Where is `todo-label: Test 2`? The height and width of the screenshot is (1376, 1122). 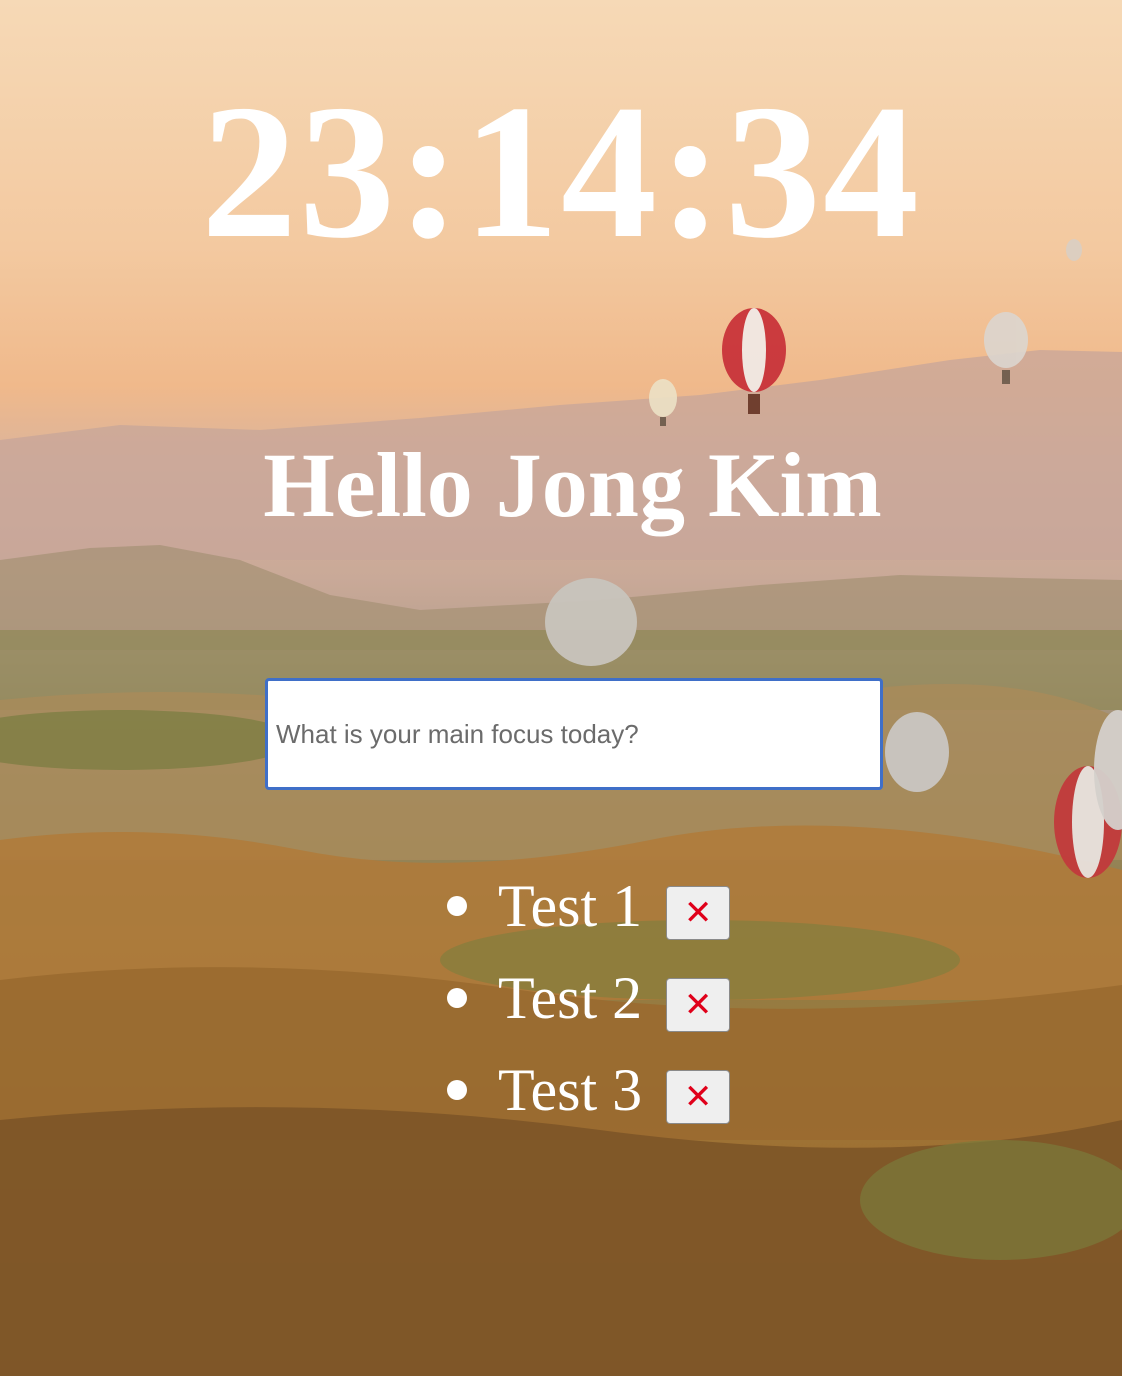 todo-label: Test 2 is located at coordinates (570, 998).